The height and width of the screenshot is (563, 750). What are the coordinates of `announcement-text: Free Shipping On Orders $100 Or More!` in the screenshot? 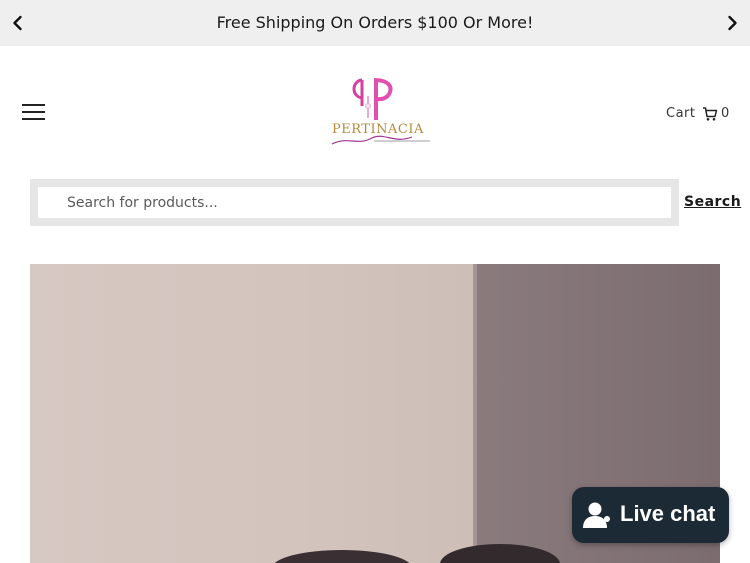 It's located at (375, 22).